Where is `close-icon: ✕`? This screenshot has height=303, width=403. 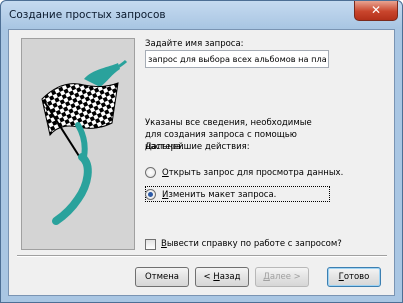
close-icon: ✕ is located at coordinates (376, 10).